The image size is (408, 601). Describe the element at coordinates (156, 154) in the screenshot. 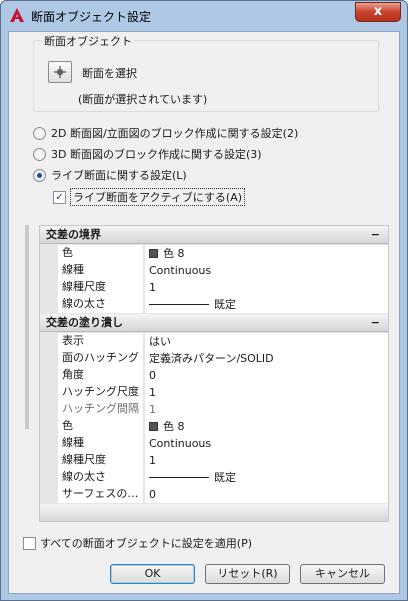

I see `radio-label: 3D 断面図のブロック作成に関する設定(3)` at that location.